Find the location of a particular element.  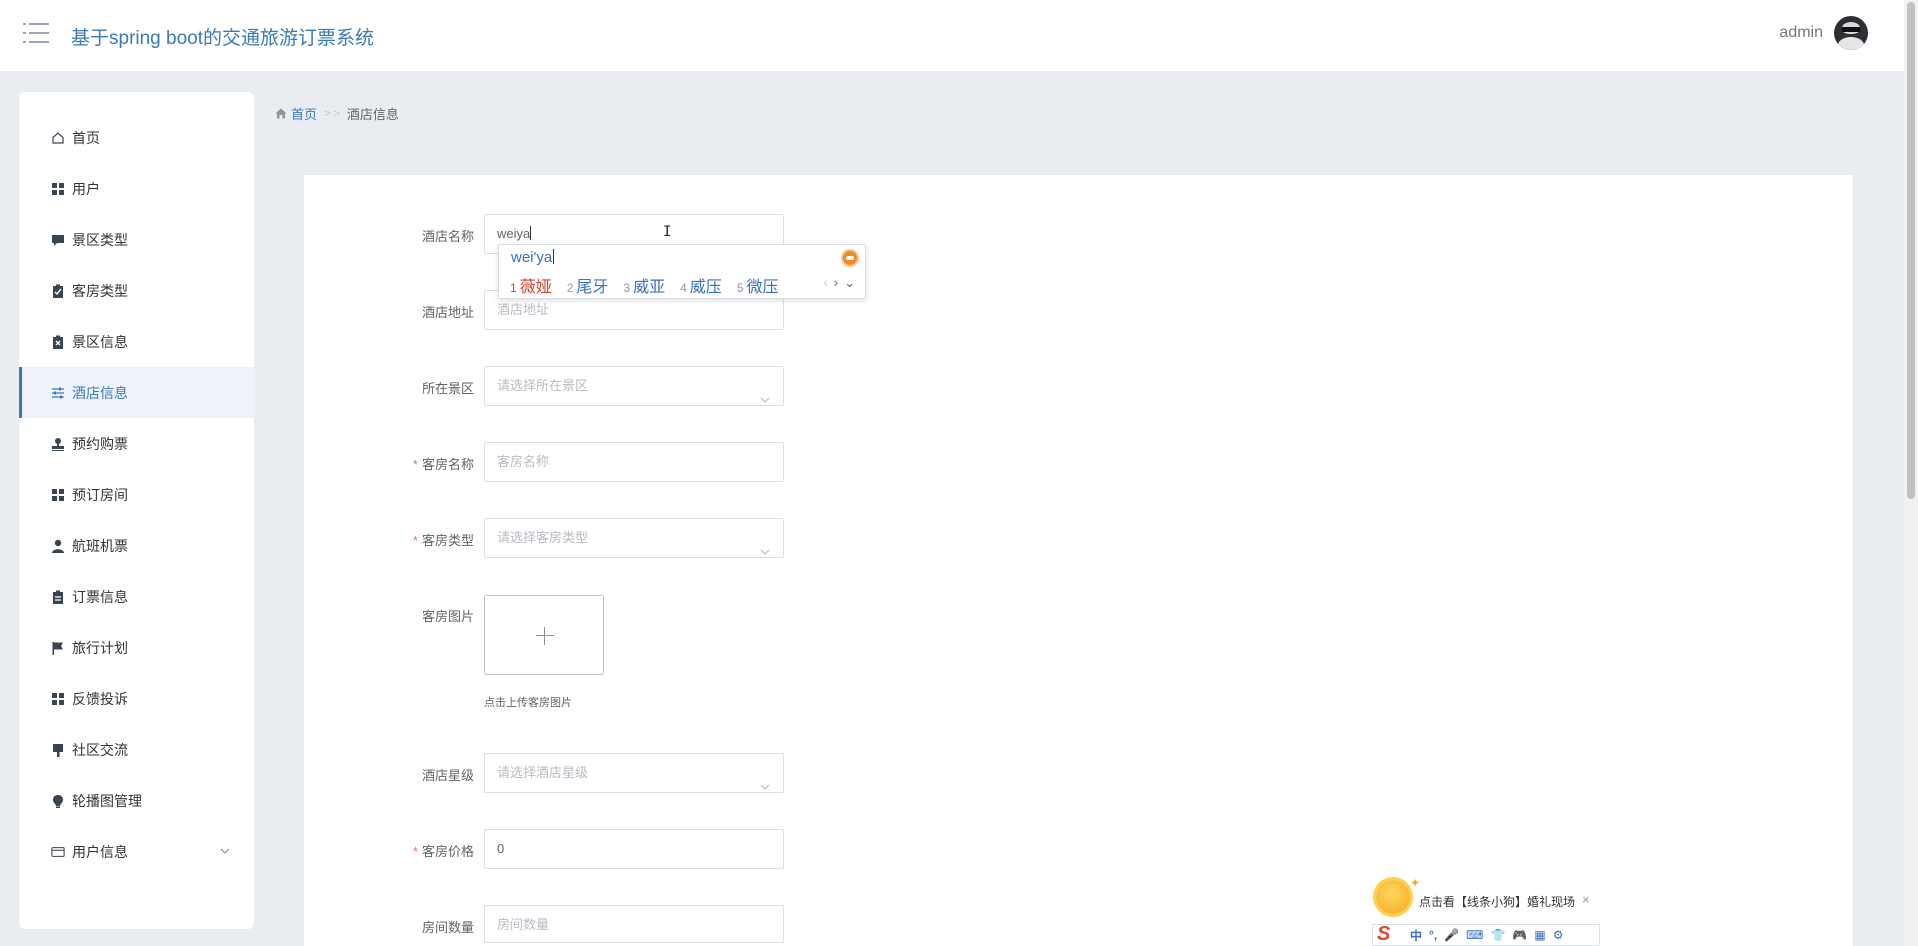

clipboard-x-icon is located at coordinates (58, 342).